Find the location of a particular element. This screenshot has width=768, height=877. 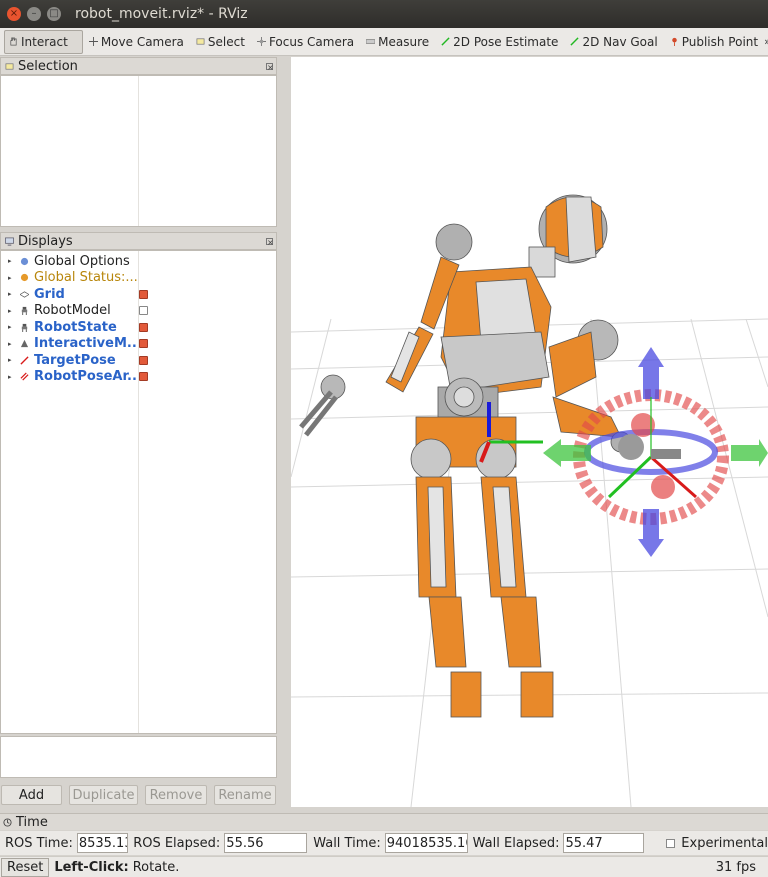

time-panel-header: Time is located at coordinates (384, 821).